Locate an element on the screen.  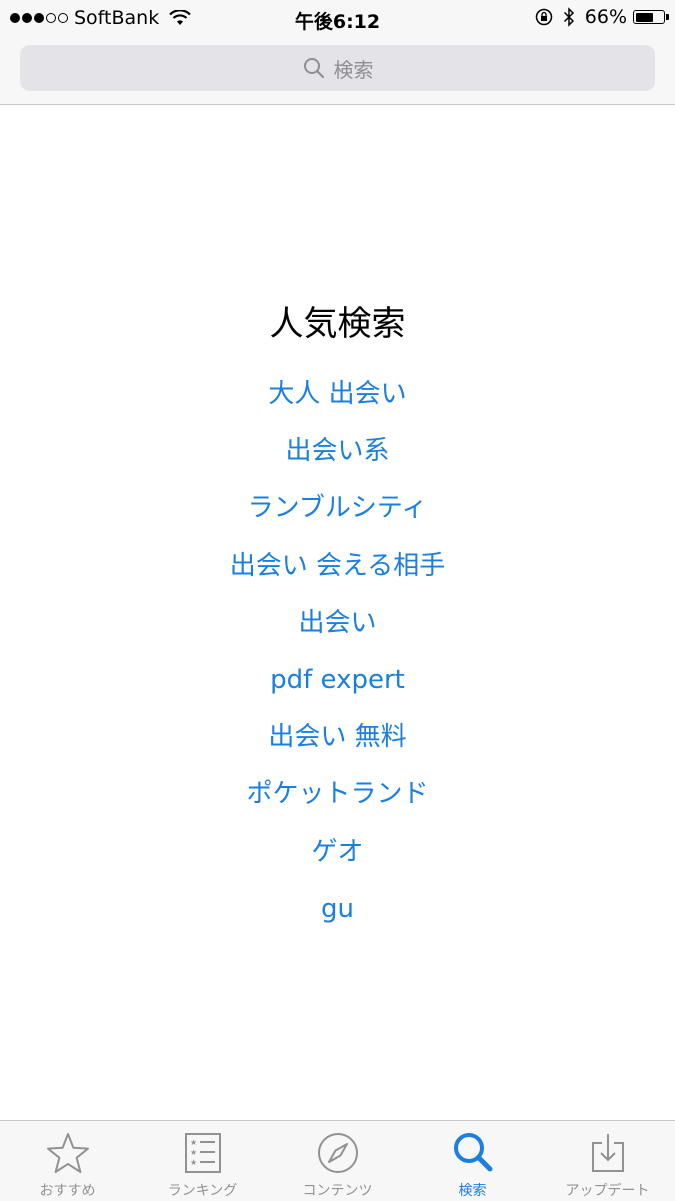
battery-icon is located at coordinates (651, 17).